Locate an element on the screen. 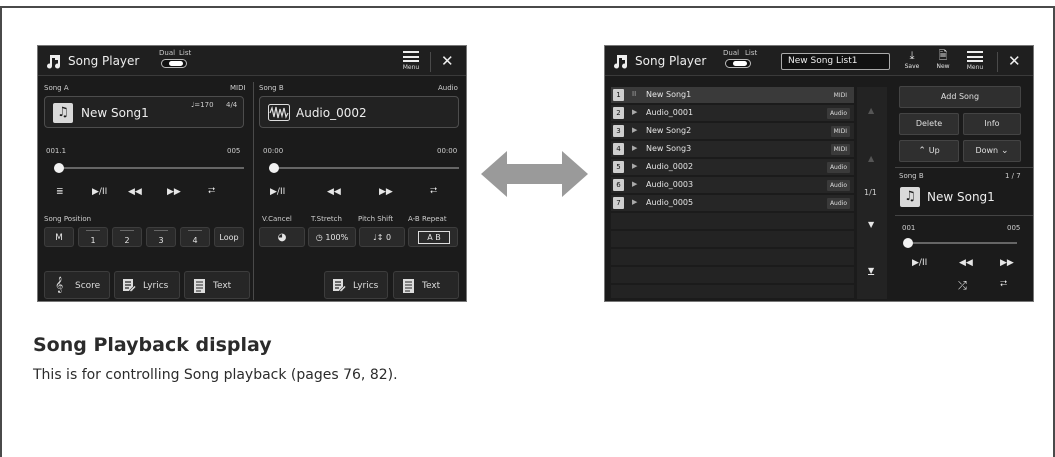 The image size is (1055, 457). song-b-slider-knob is located at coordinates (274, 168).